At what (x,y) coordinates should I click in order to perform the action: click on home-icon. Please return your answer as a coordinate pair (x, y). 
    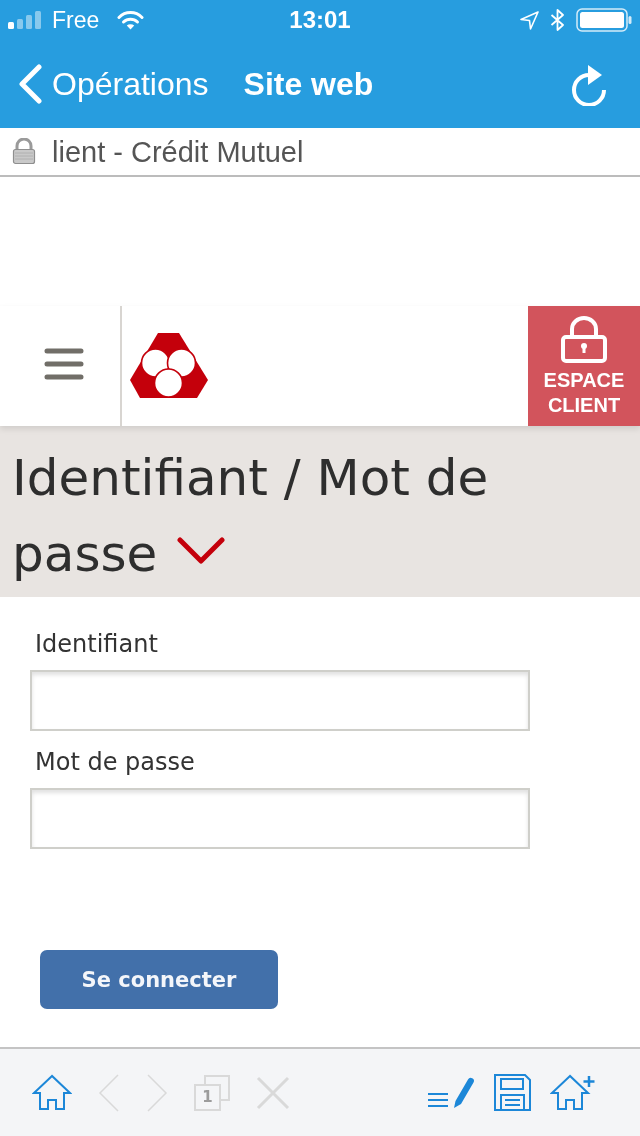
    Looking at the image, I should click on (52, 1092).